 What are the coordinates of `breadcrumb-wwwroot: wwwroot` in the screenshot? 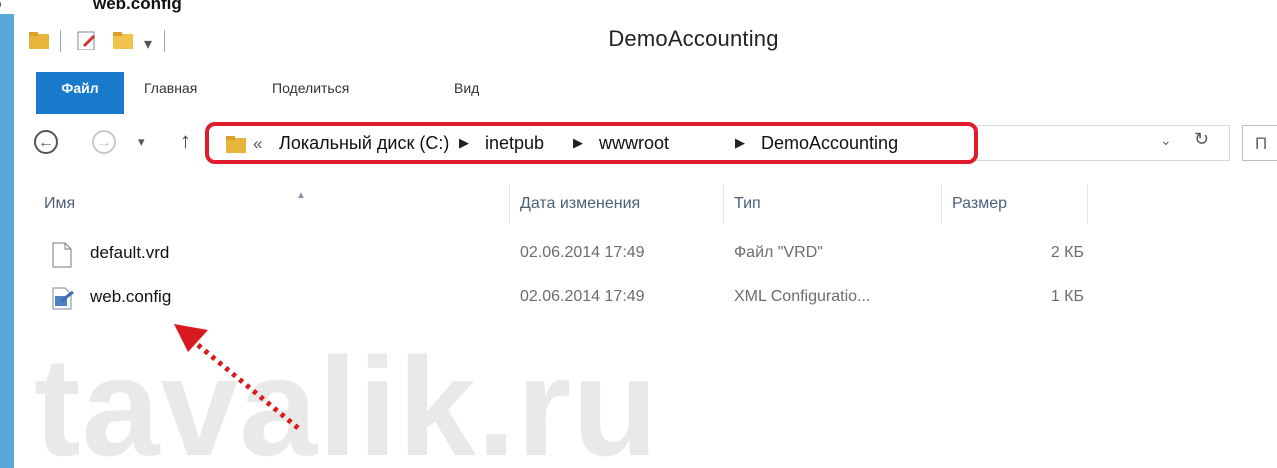 It's located at (634, 143).